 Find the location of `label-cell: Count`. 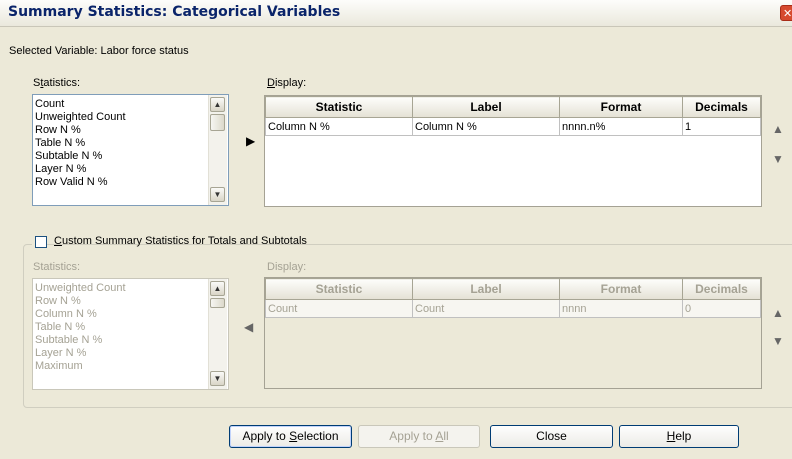

label-cell: Count is located at coordinates (486, 308).